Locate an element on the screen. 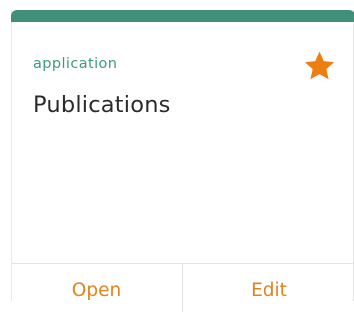  card-title: Publications is located at coordinates (102, 105).